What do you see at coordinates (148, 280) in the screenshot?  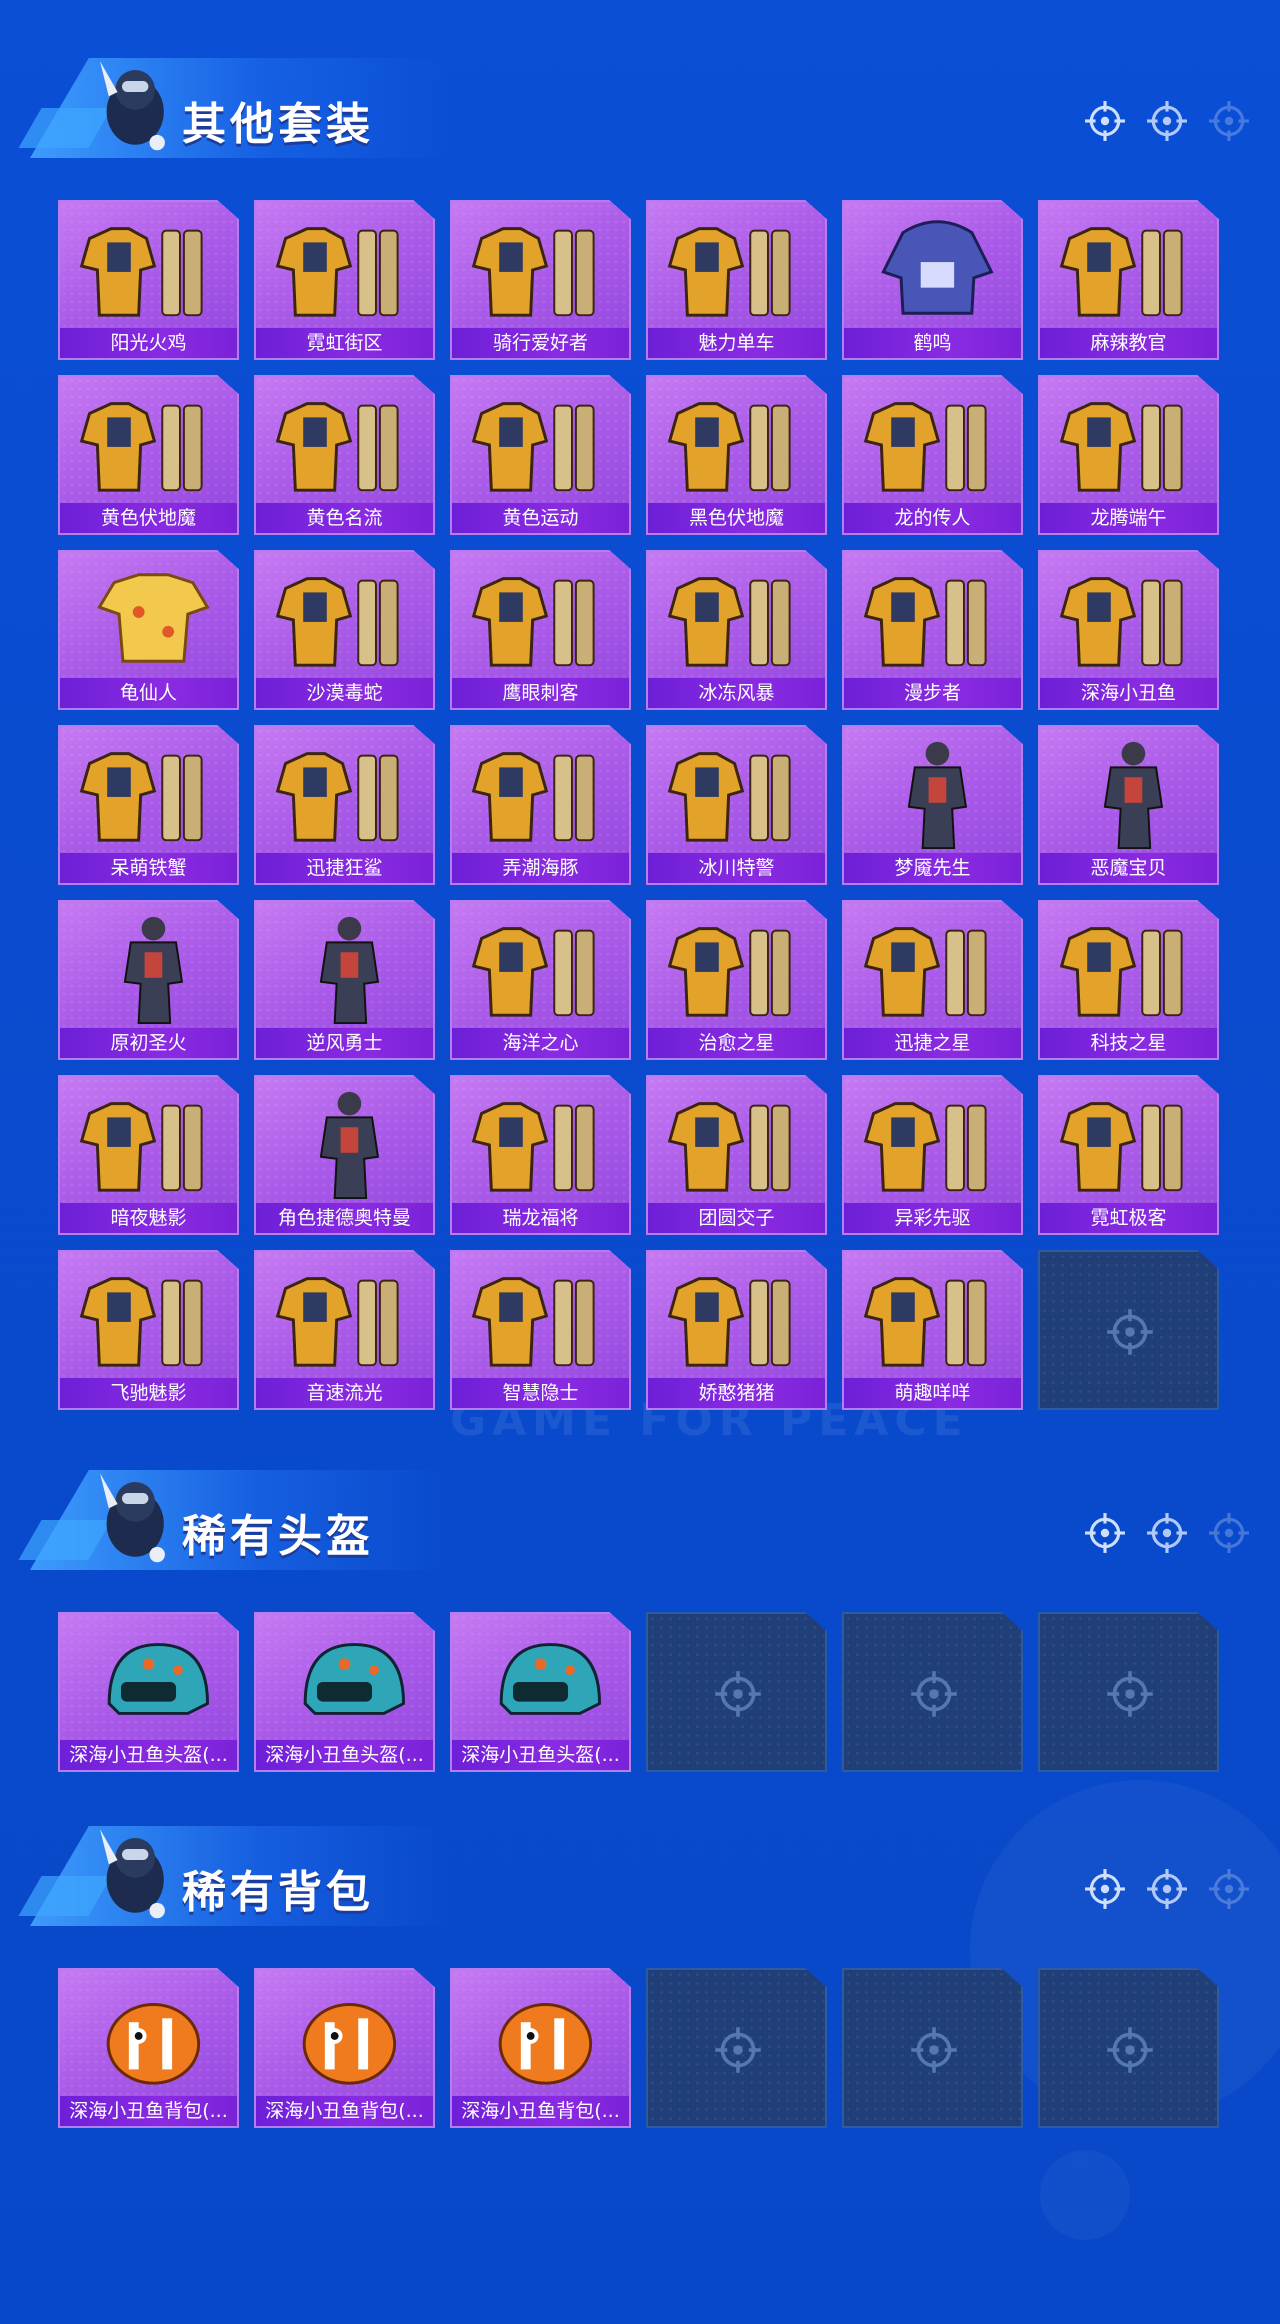 I see `item-card: 阳光火鸡` at bounding box center [148, 280].